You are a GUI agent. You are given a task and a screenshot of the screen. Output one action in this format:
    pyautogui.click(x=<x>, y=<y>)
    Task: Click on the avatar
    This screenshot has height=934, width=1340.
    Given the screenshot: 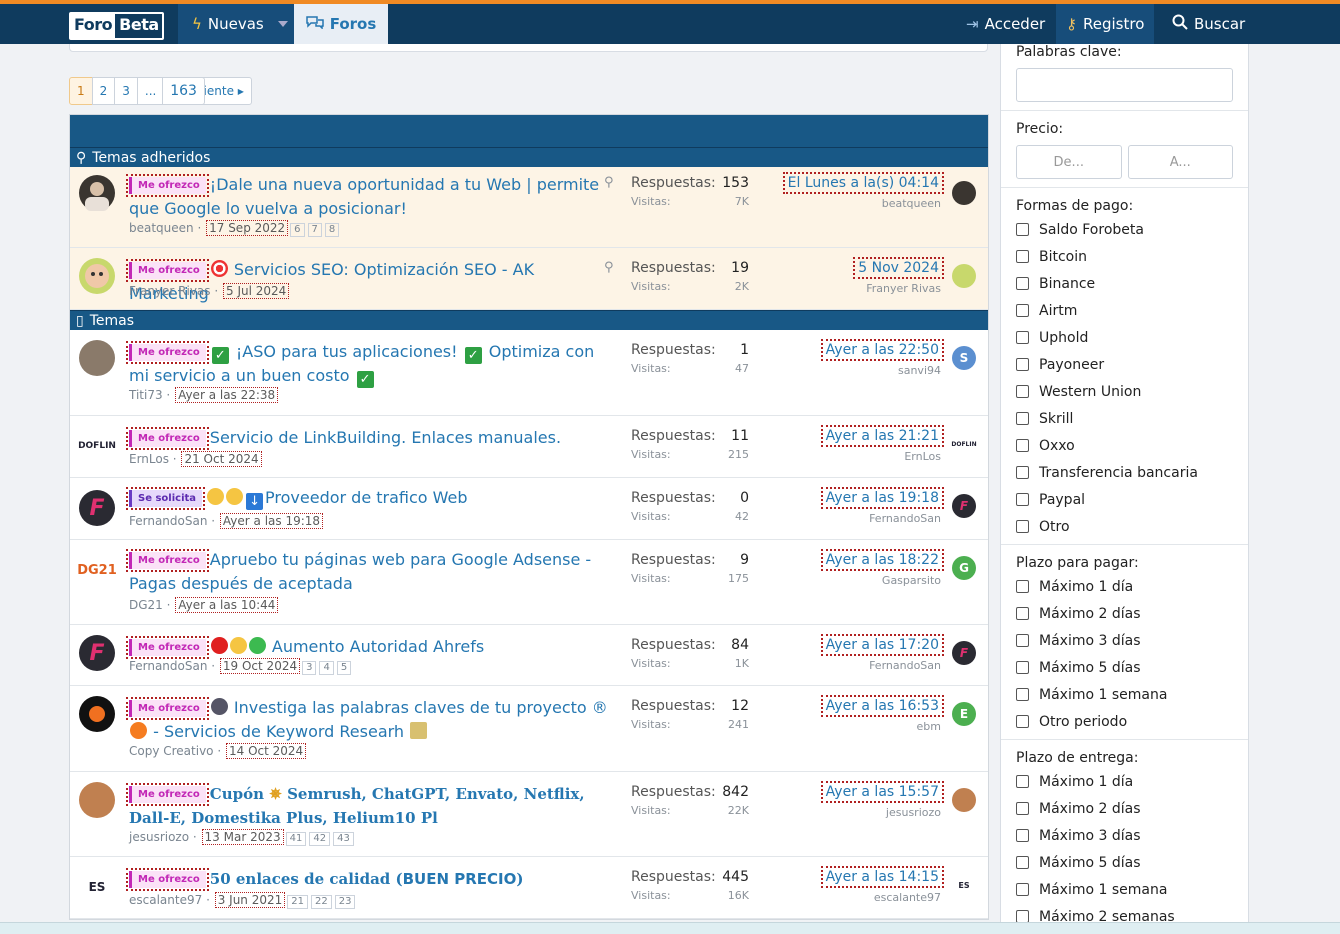 What is the action you would take?
    pyautogui.click(x=97, y=714)
    